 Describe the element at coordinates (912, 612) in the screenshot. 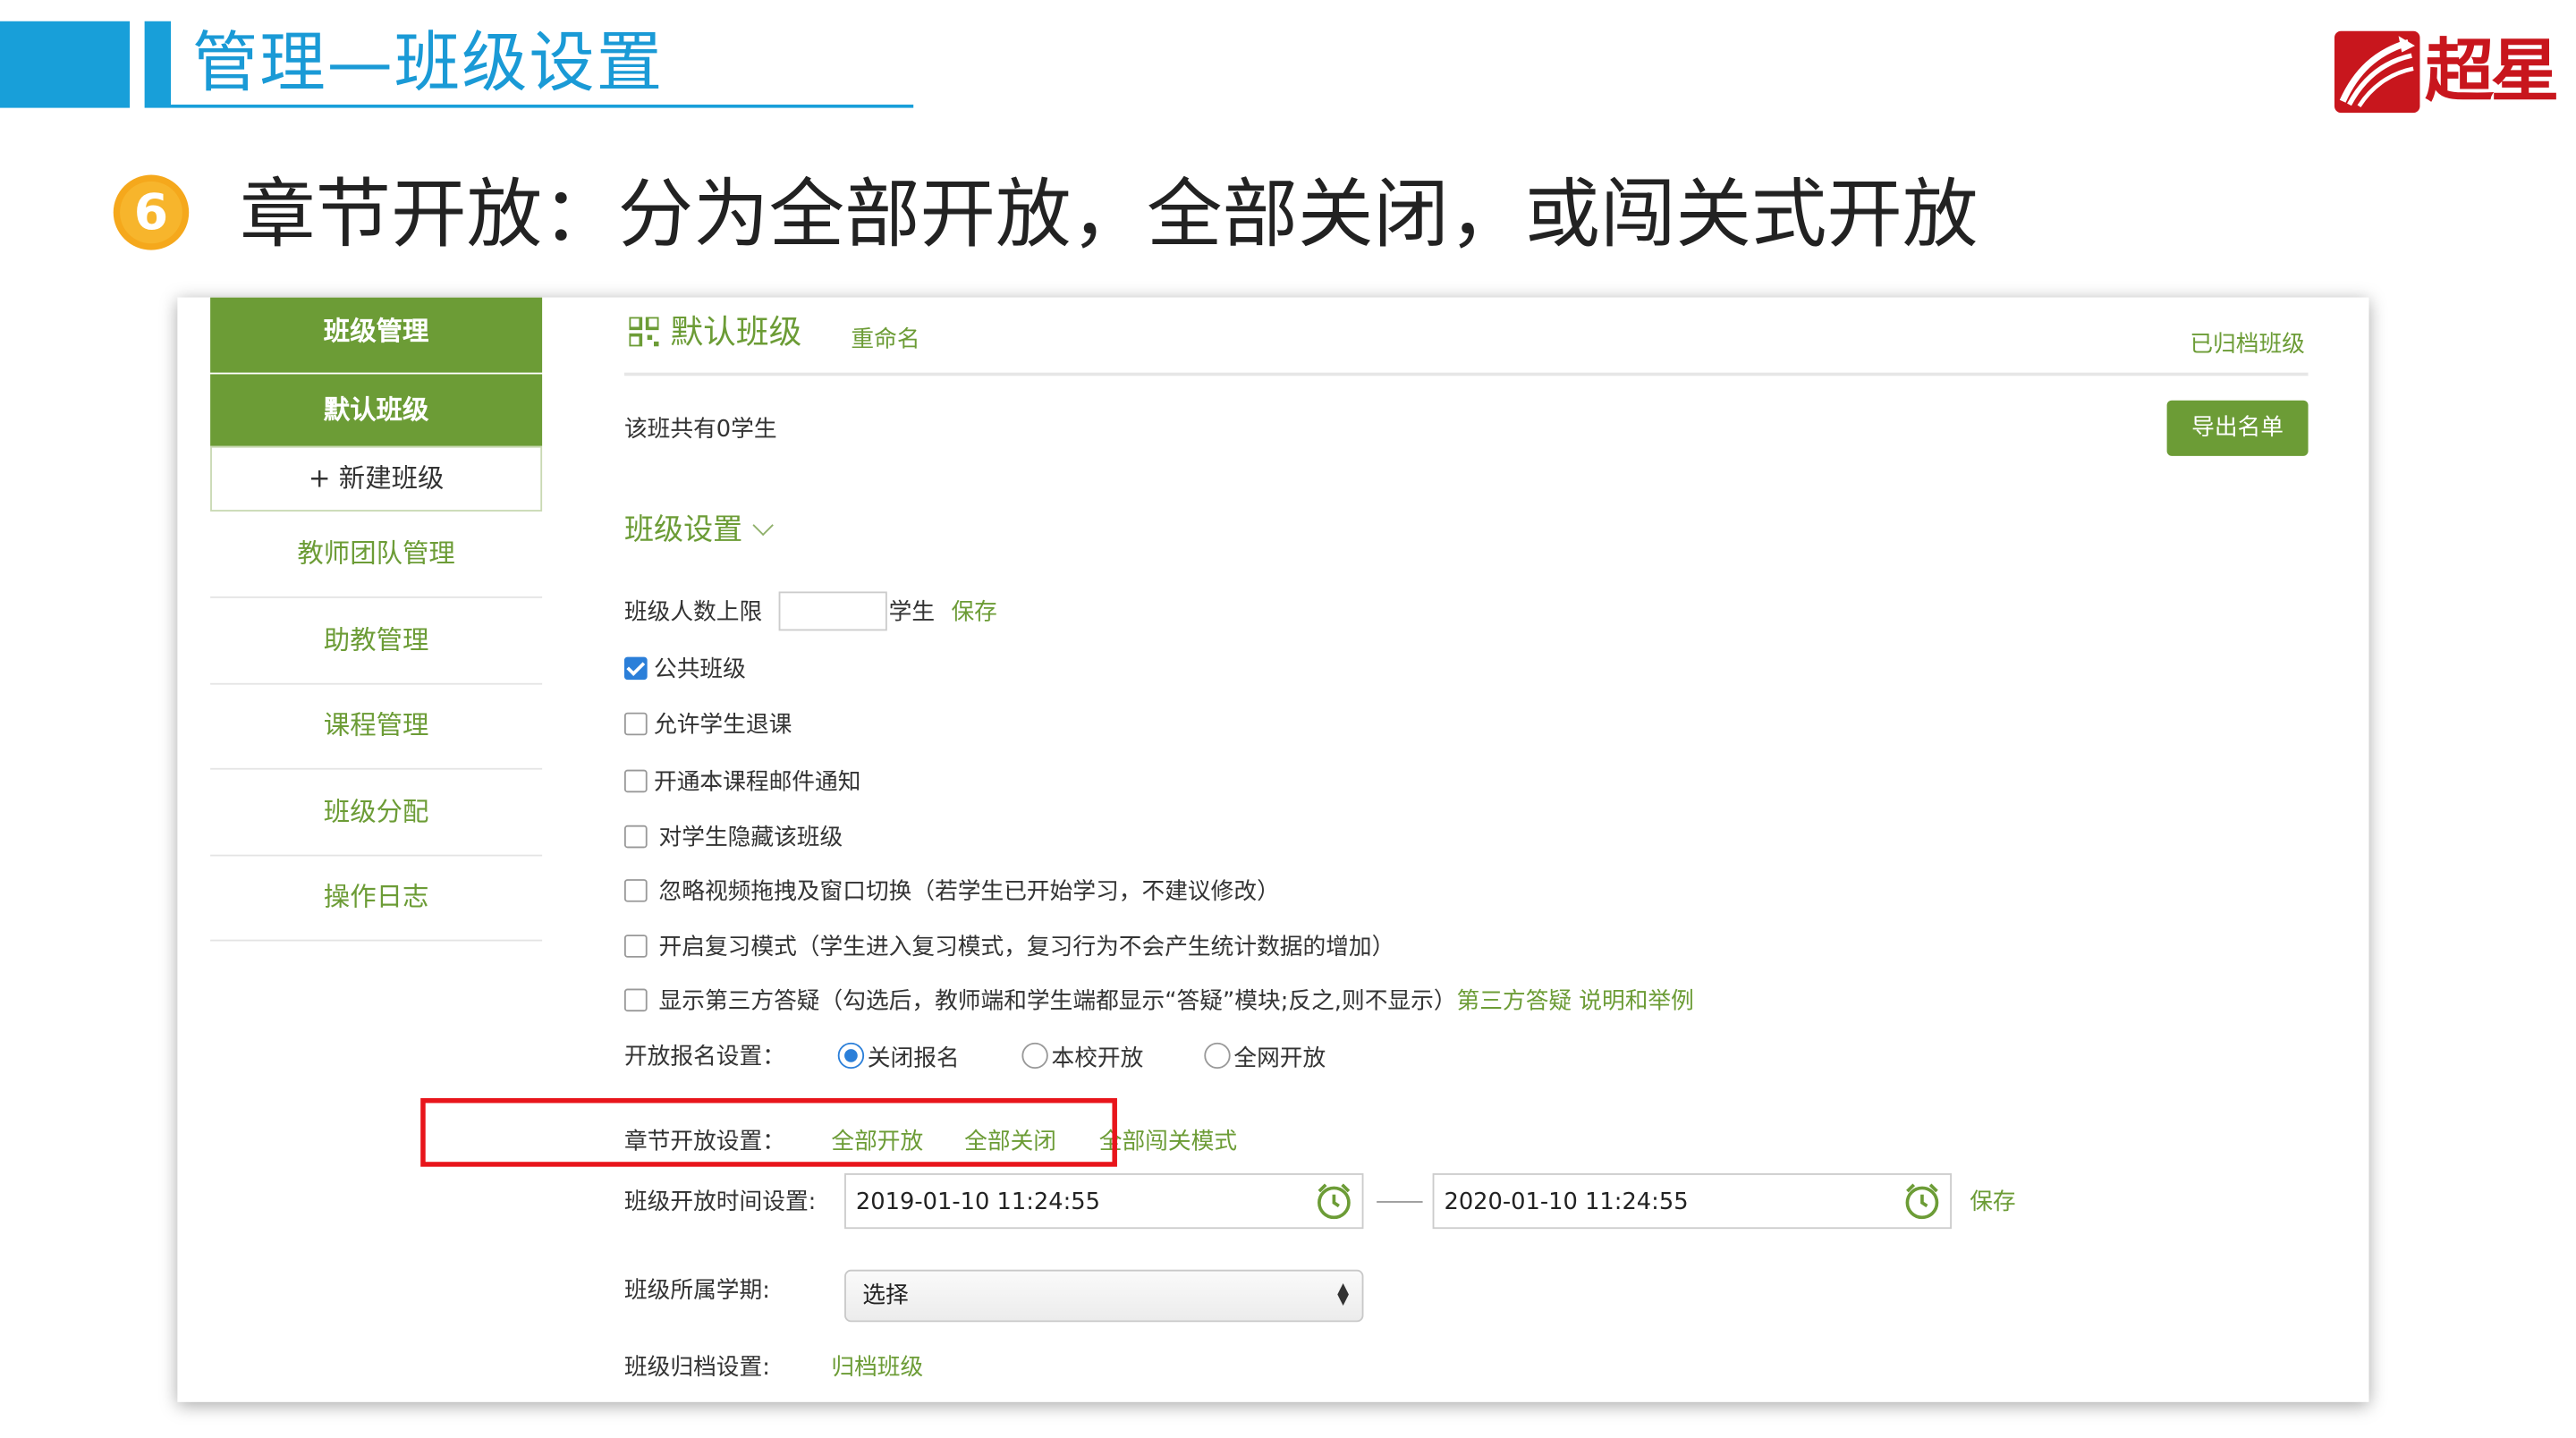

I see `limit-unit: 学生` at that location.